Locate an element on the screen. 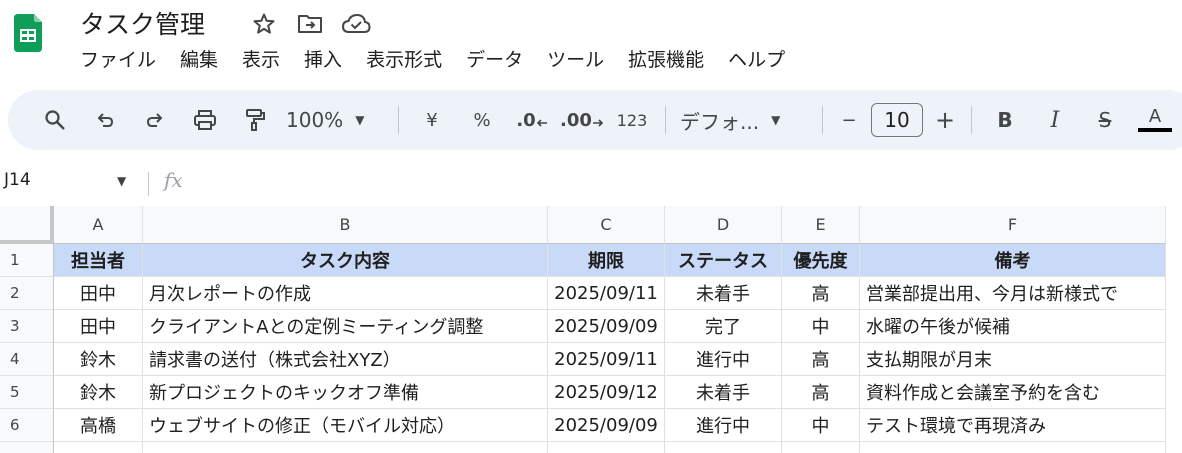  italic-button: I is located at coordinates (1055, 120).